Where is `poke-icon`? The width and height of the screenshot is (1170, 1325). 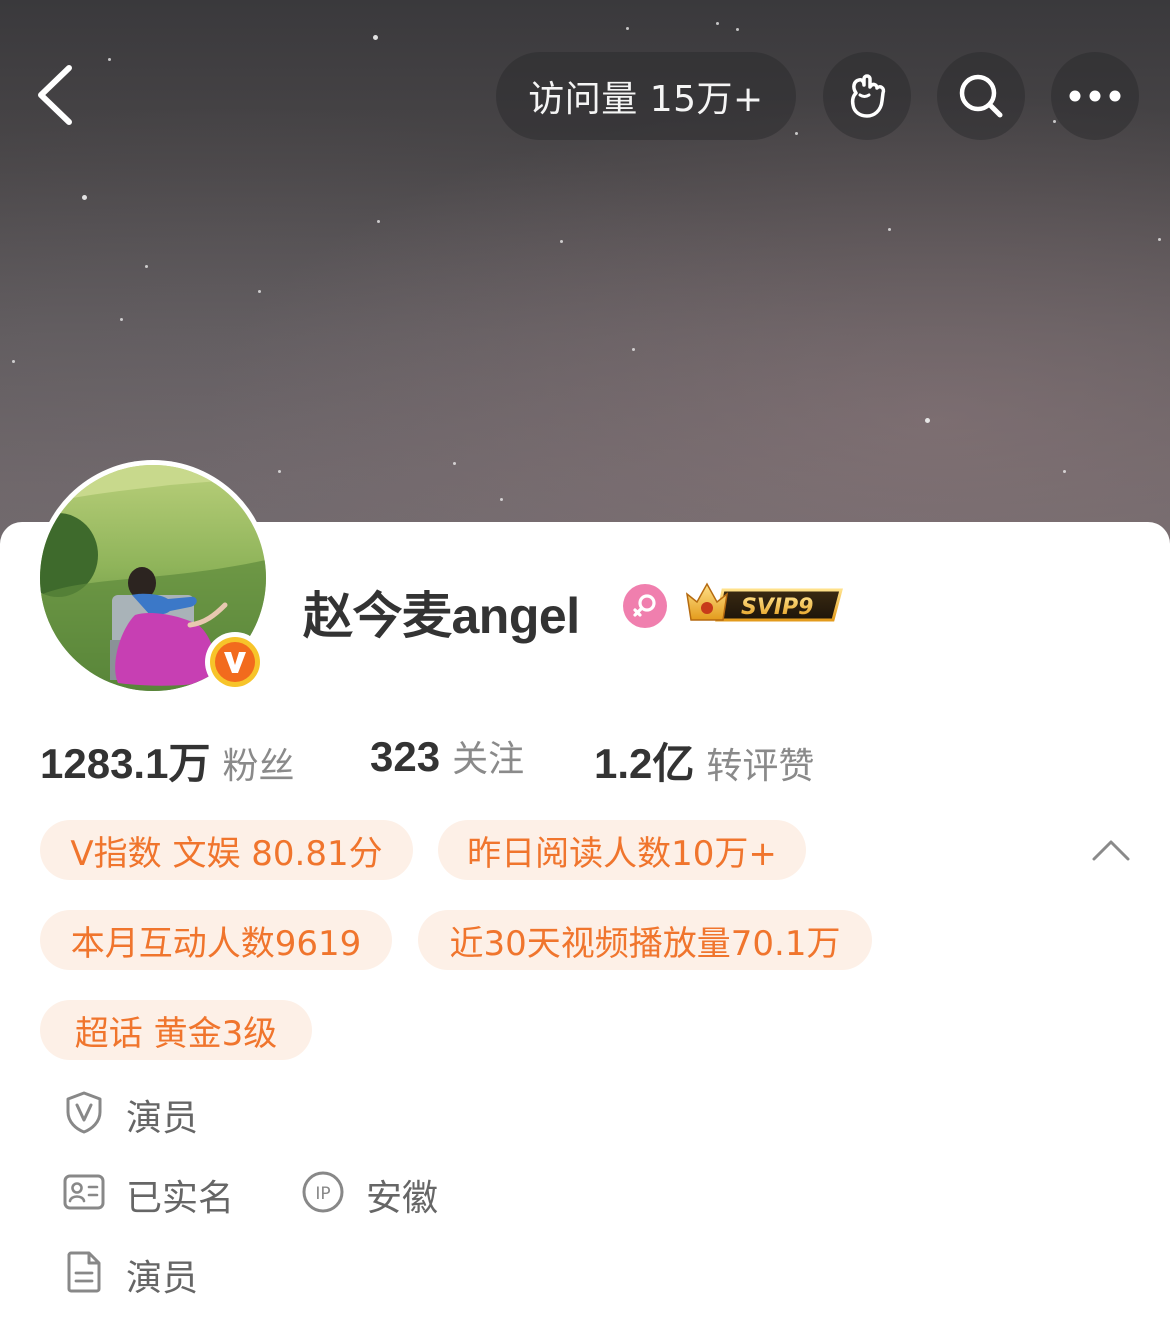 poke-icon is located at coordinates (868, 96).